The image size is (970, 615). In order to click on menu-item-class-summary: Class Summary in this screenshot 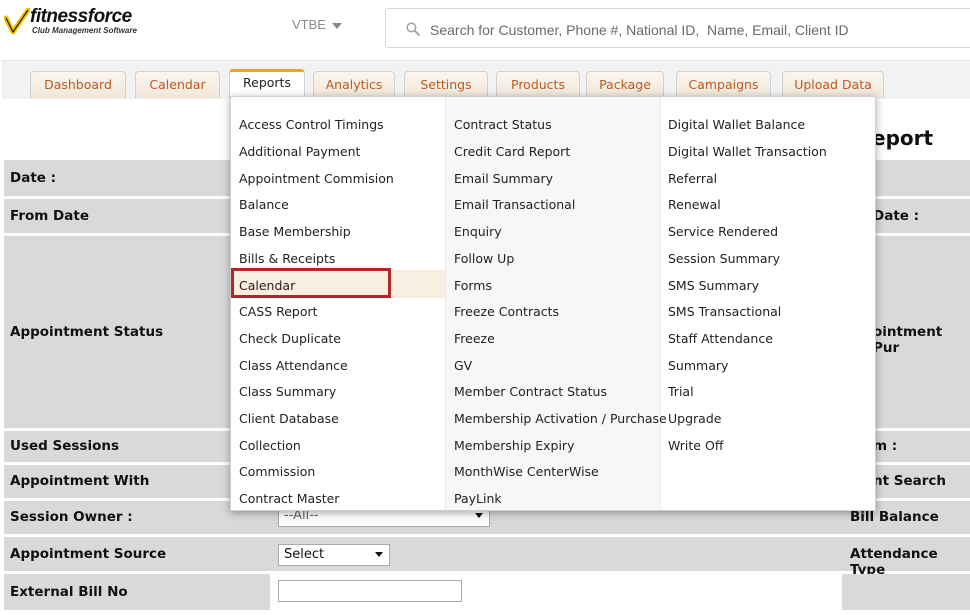, I will do `click(287, 391)`.